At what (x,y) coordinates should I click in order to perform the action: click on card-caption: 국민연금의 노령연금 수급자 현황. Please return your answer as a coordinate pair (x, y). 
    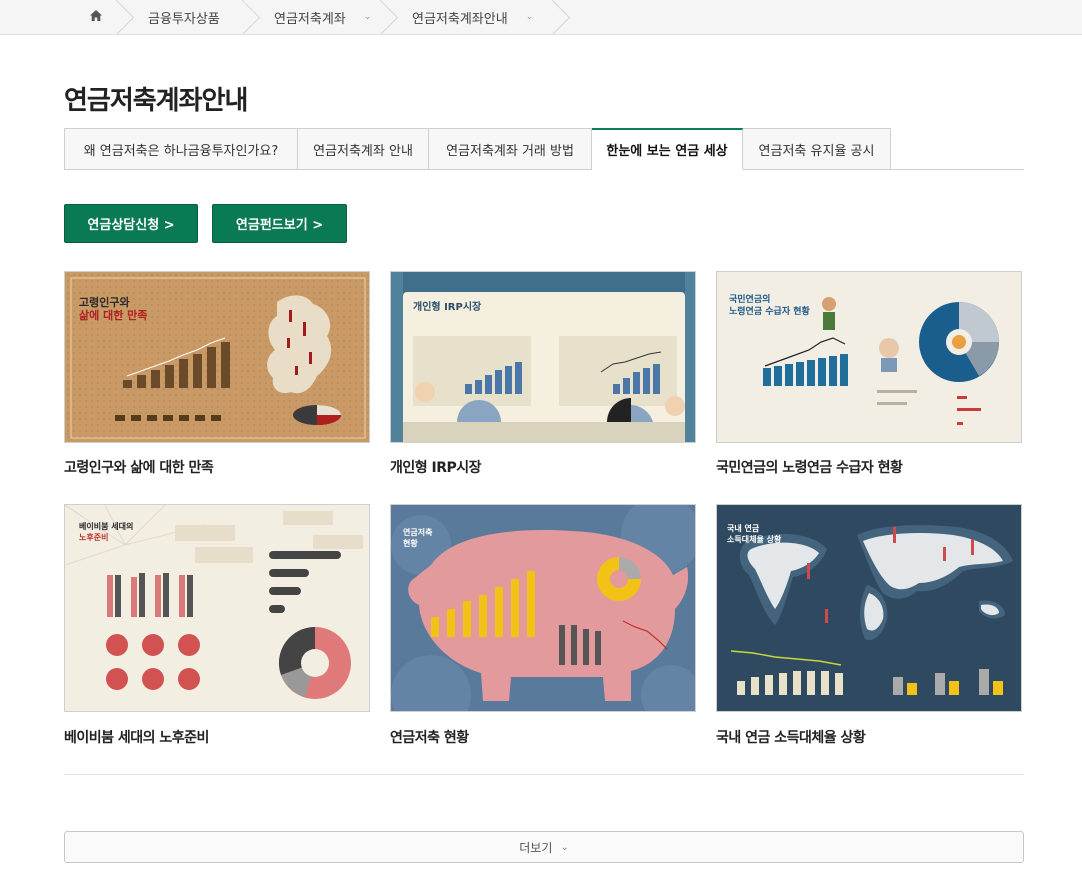
    Looking at the image, I should click on (809, 467).